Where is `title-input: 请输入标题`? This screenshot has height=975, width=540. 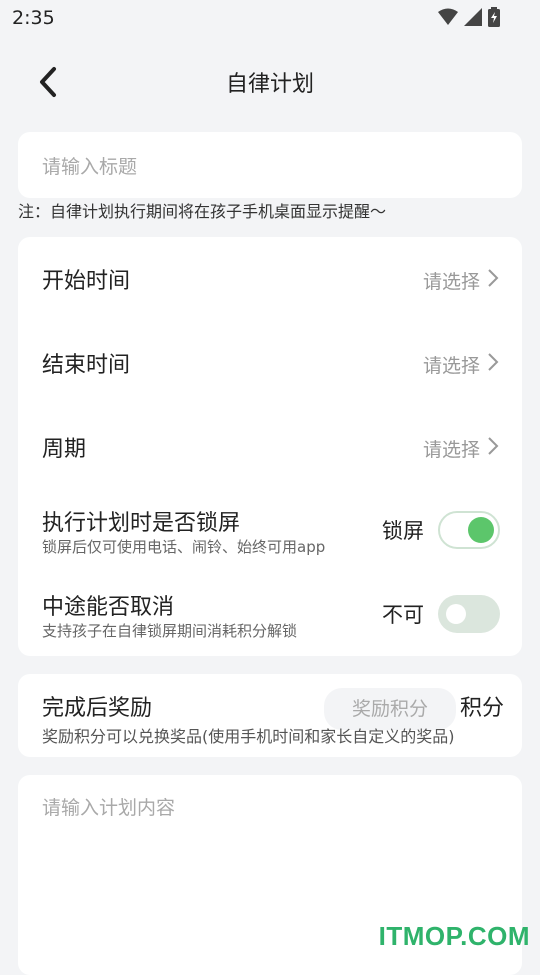
title-input: 请输入标题 is located at coordinates (89, 165).